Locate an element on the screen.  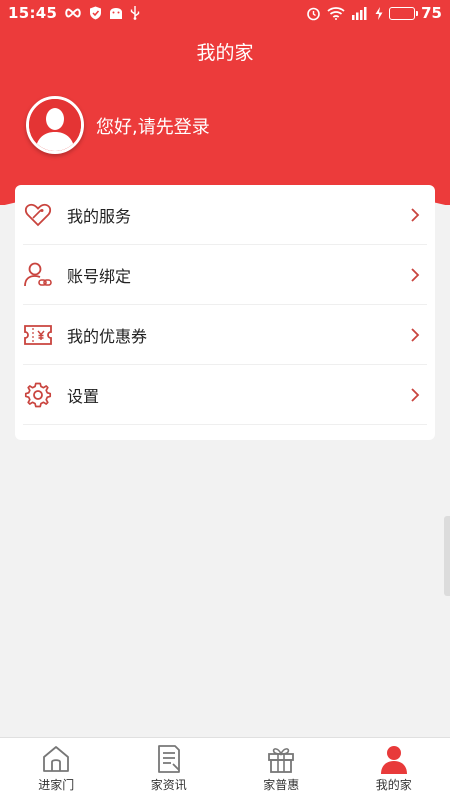
news-icon is located at coordinates (169, 759).